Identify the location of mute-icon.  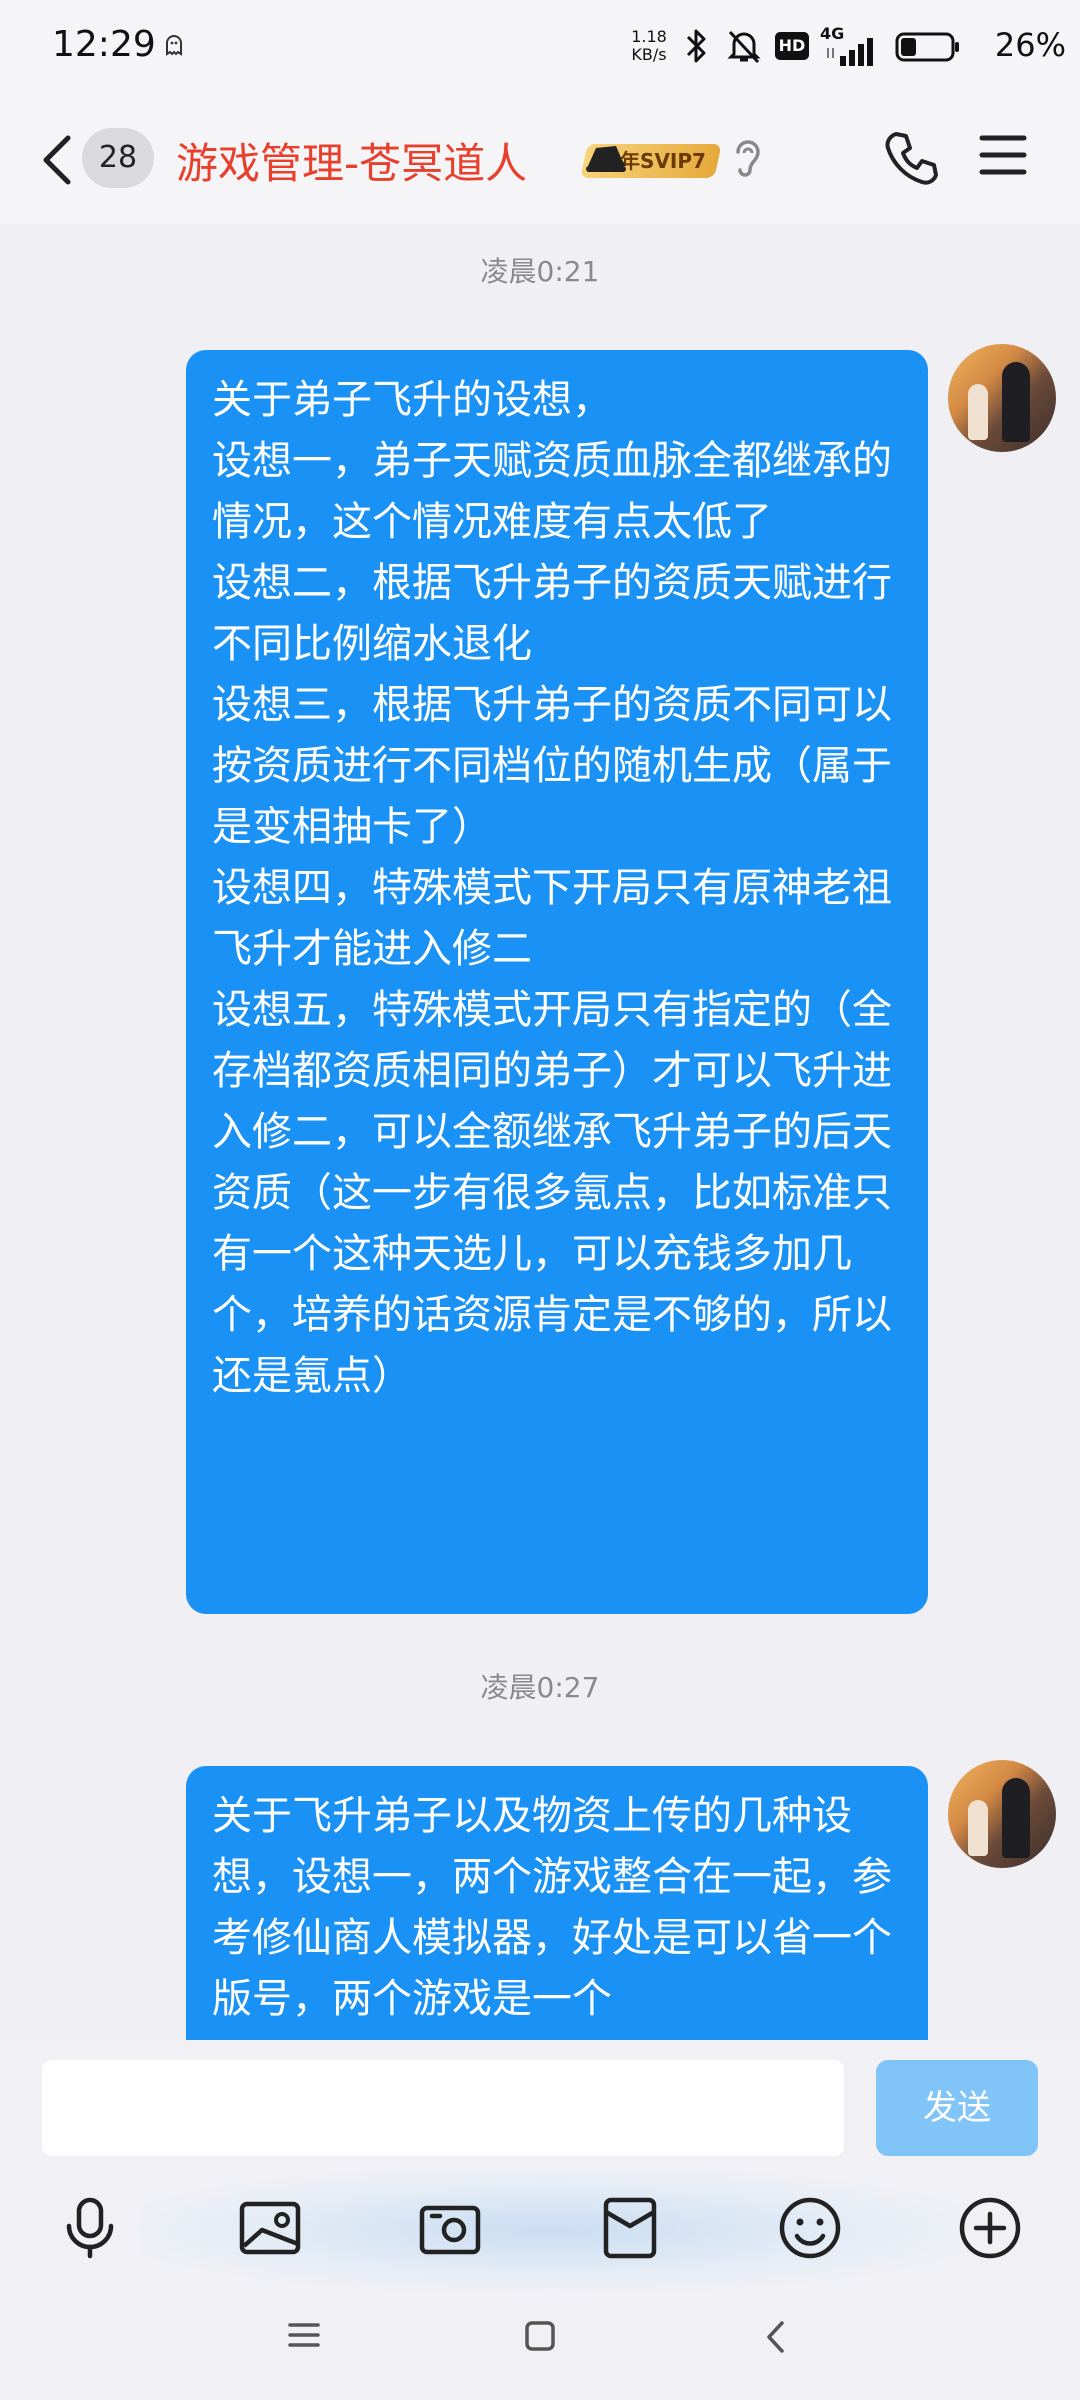
(744, 48).